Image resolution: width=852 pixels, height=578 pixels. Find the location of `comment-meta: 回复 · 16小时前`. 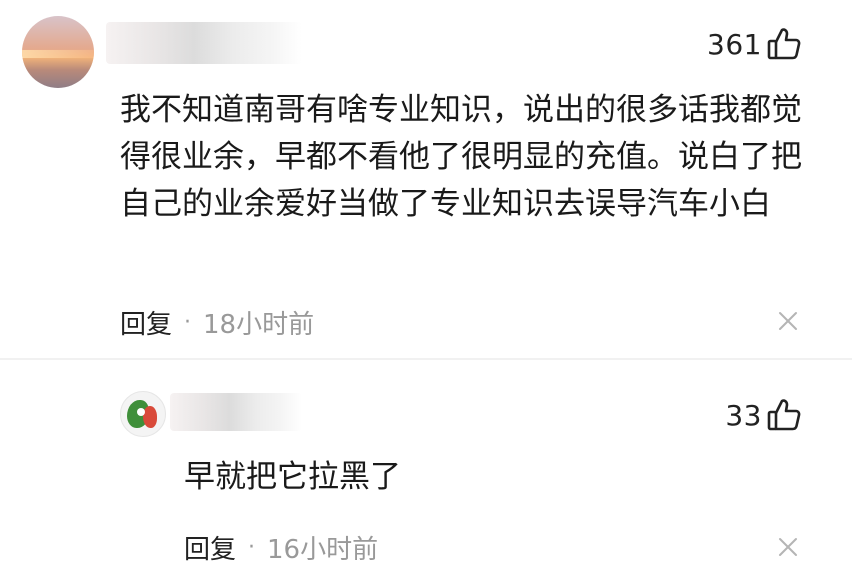

comment-meta: 回复 · 16小时前 is located at coordinates (281, 547).